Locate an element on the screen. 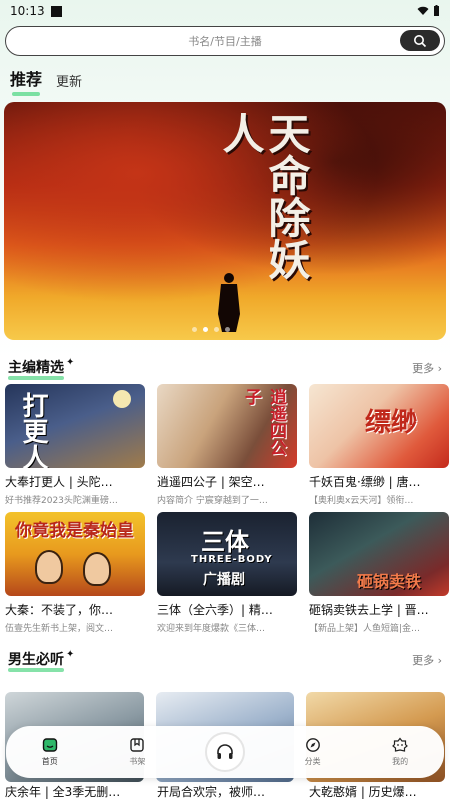  section-header-editor-picks: 主编精选 ✦ 更多 › is located at coordinates (225, 368).